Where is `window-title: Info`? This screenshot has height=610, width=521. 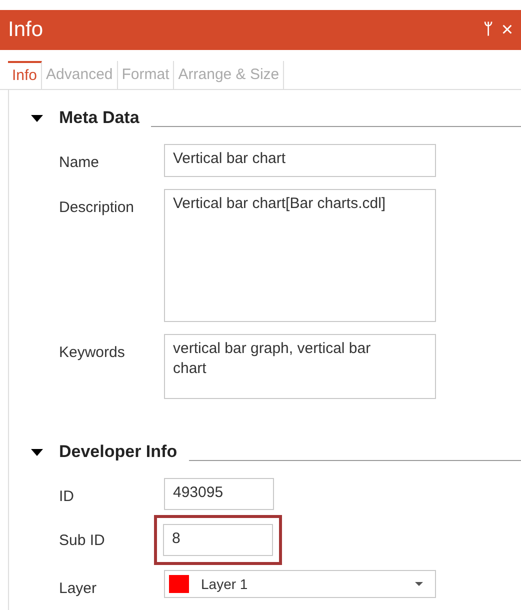 window-title: Info is located at coordinates (26, 30).